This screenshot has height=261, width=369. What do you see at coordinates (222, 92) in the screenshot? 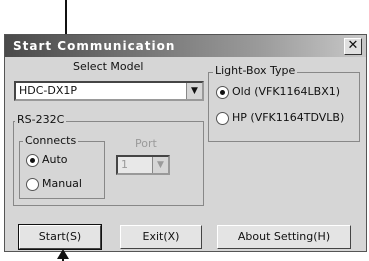
I see `light-box-old-radio` at bounding box center [222, 92].